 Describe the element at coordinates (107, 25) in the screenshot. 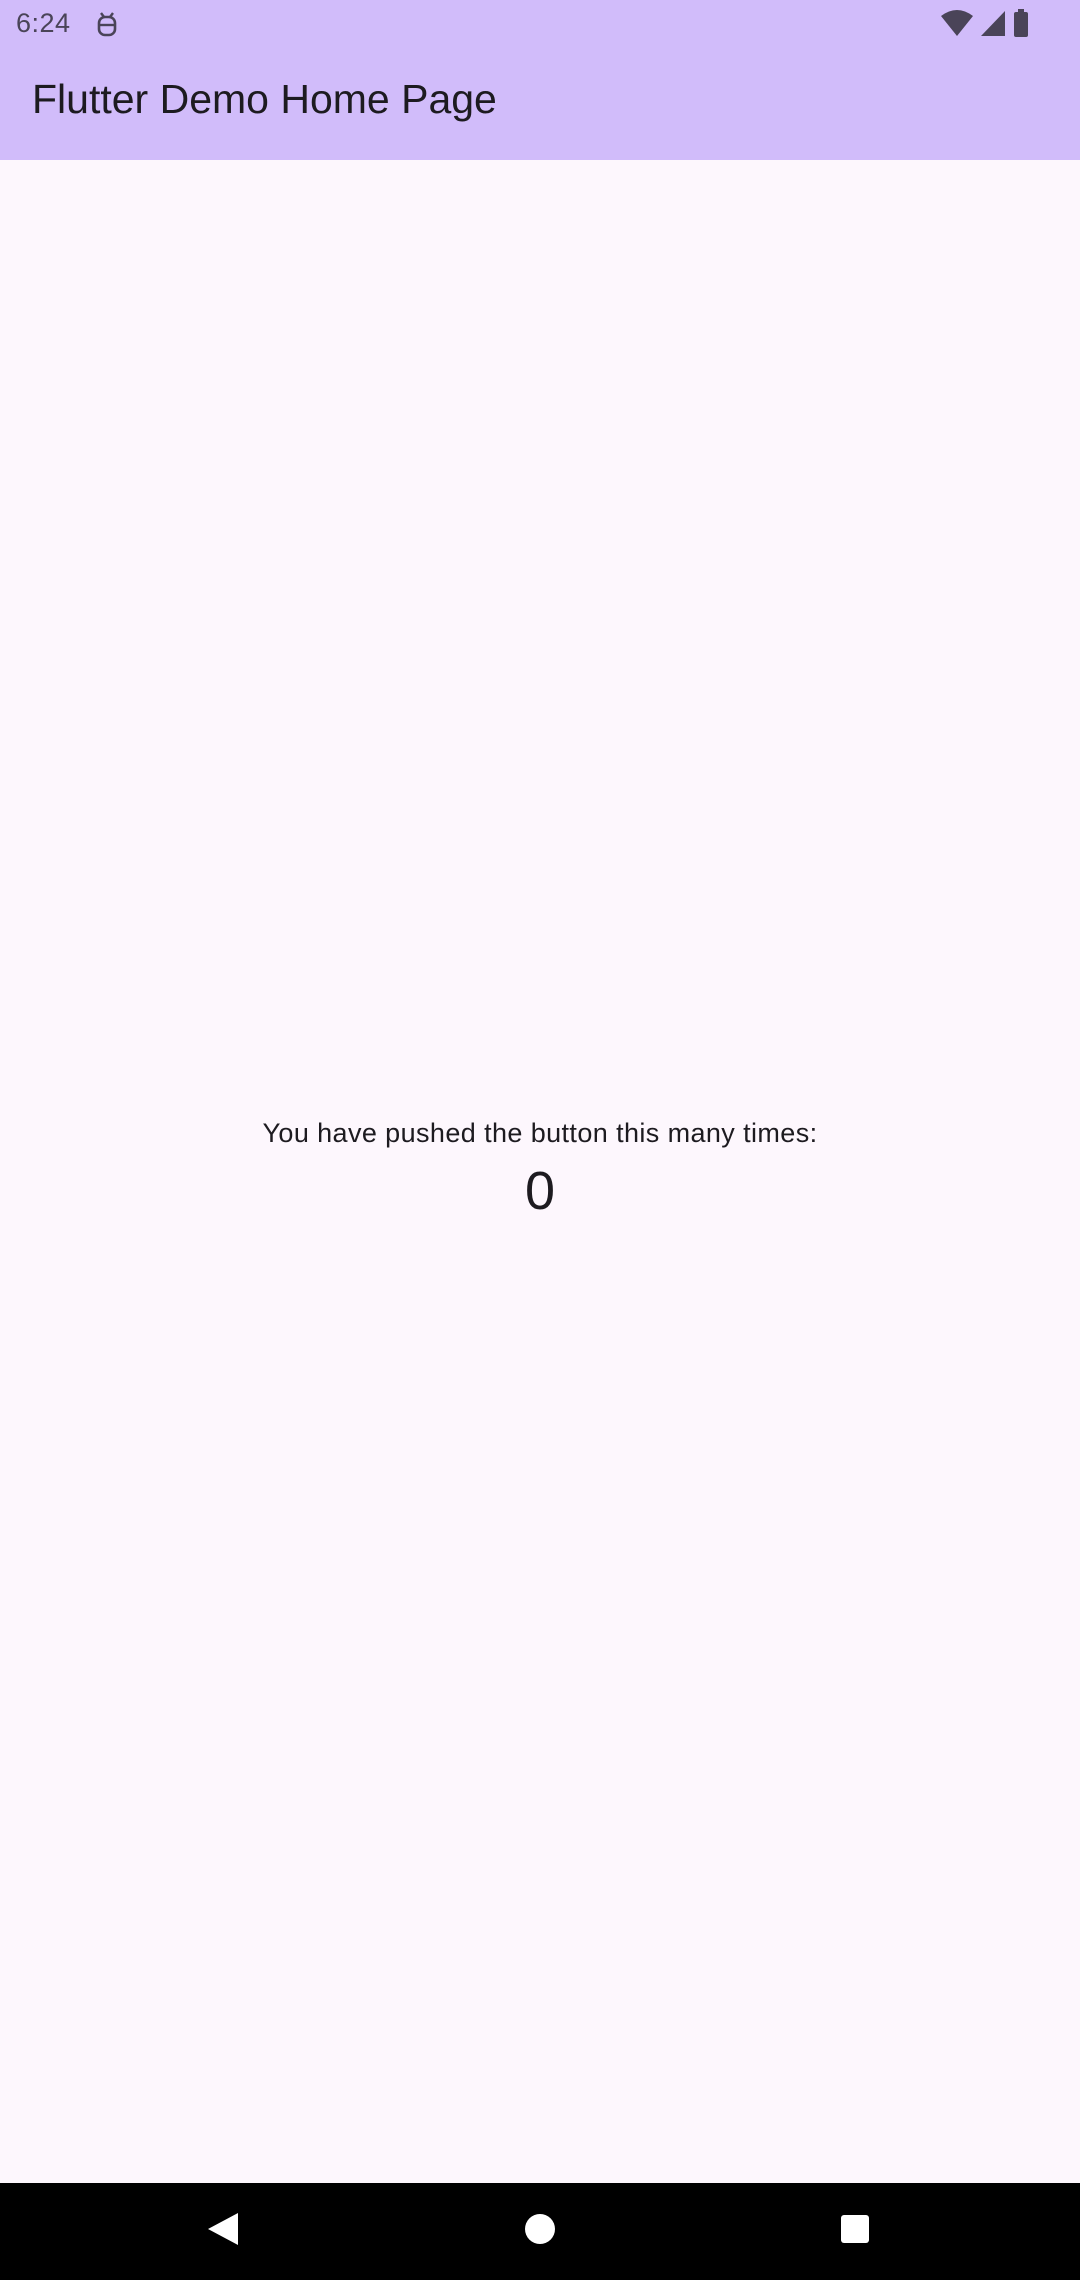

I see `debug-icon` at that location.